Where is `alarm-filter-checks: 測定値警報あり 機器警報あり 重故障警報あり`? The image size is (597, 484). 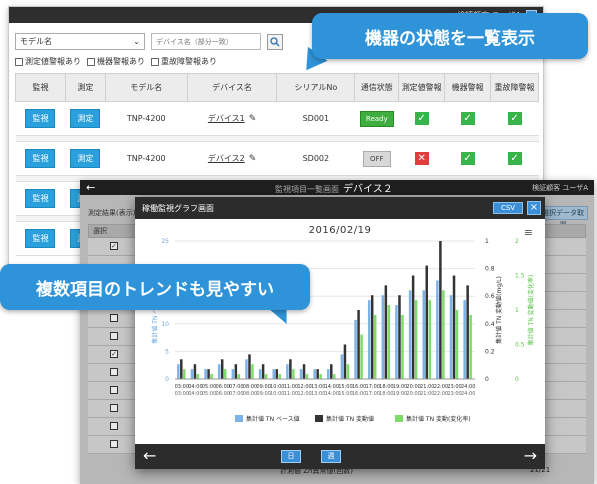 alarm-filter-checks: 測定値警報あり 機器警報あり 重故障警報あり is located at coordinates (116, 61).